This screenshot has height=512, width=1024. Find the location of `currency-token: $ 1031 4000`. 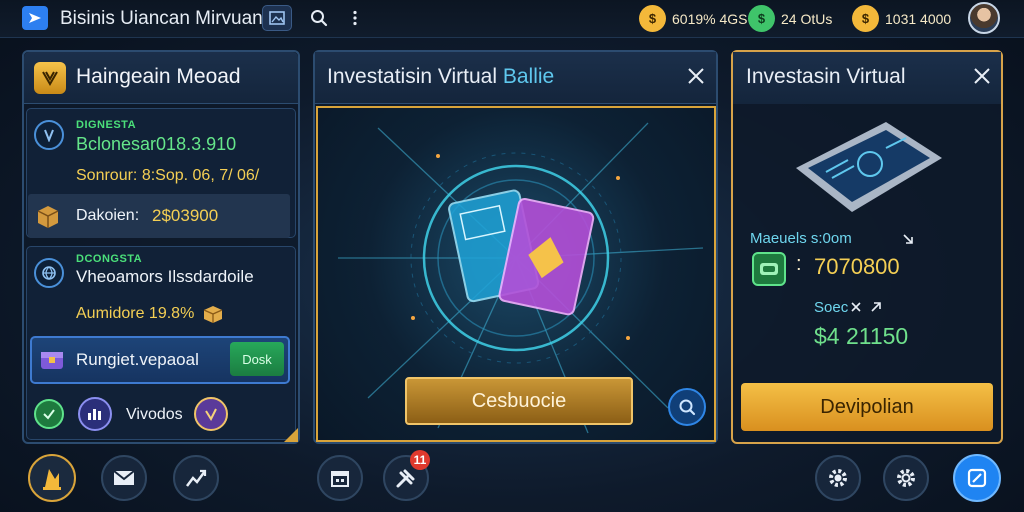

currency-token: $ 1031 4000 is located at coordinates (901, 18).